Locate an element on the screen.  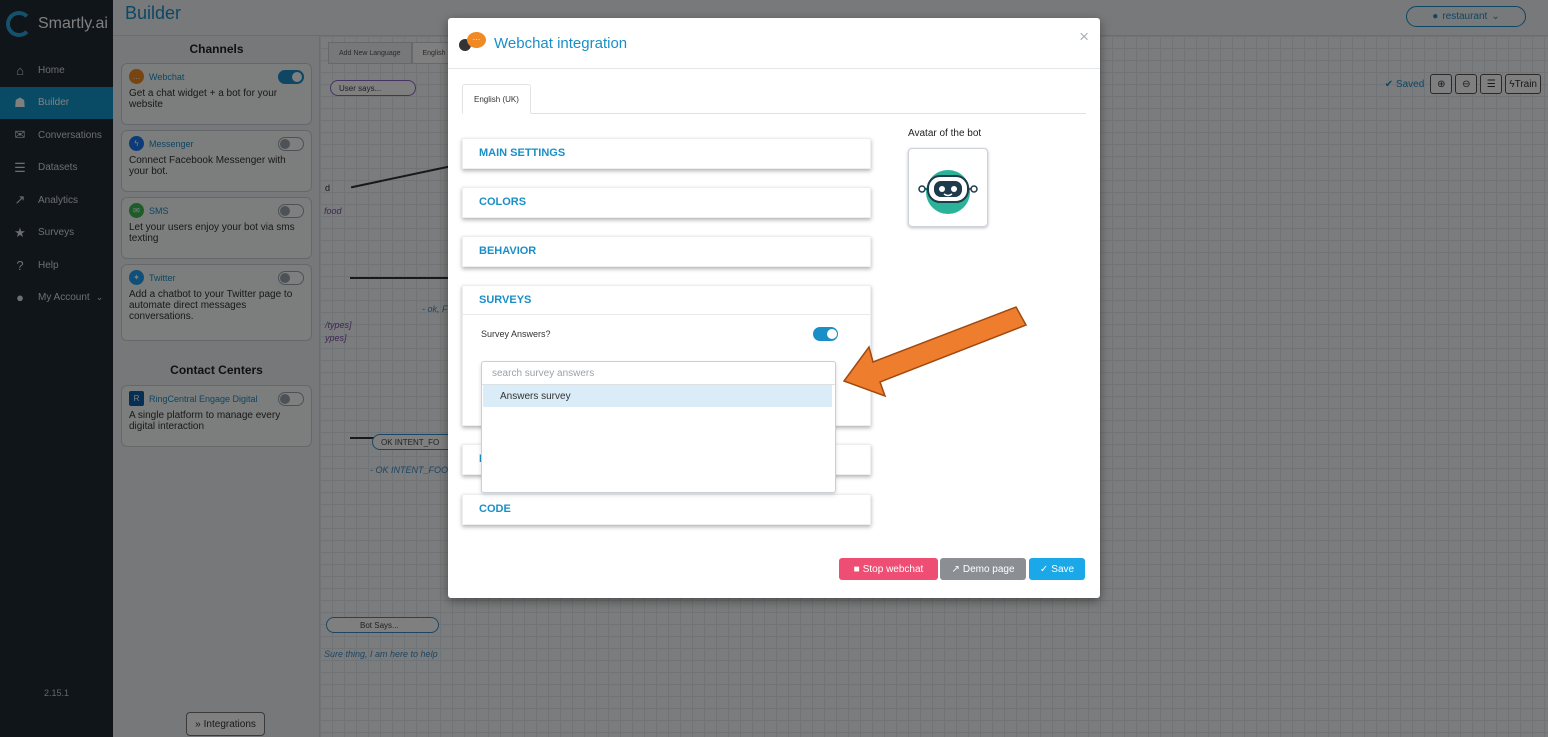
section-colors: COLORS is located at coordinates (666, 202).